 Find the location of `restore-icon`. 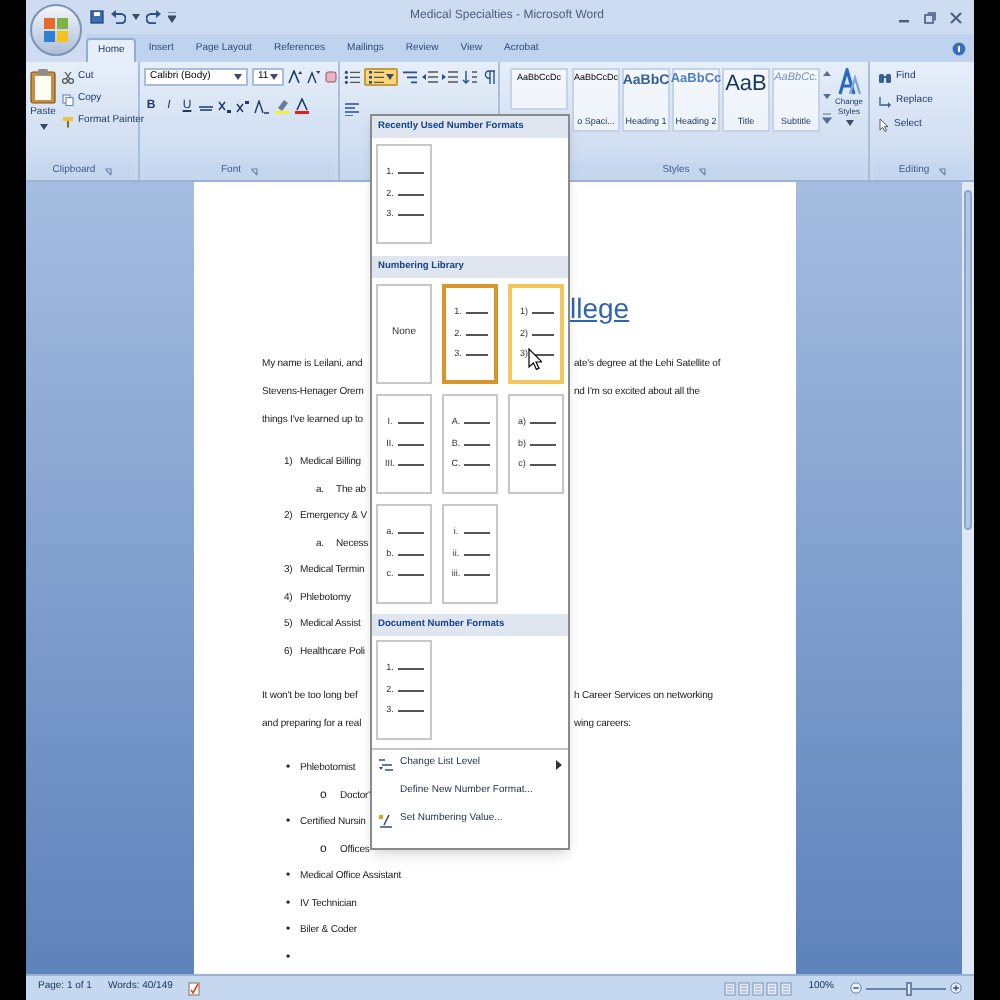

restore-icon is located at coordinates (930, 17).